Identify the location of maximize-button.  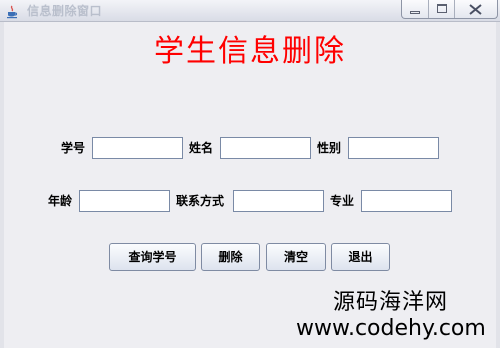
(442, 9).